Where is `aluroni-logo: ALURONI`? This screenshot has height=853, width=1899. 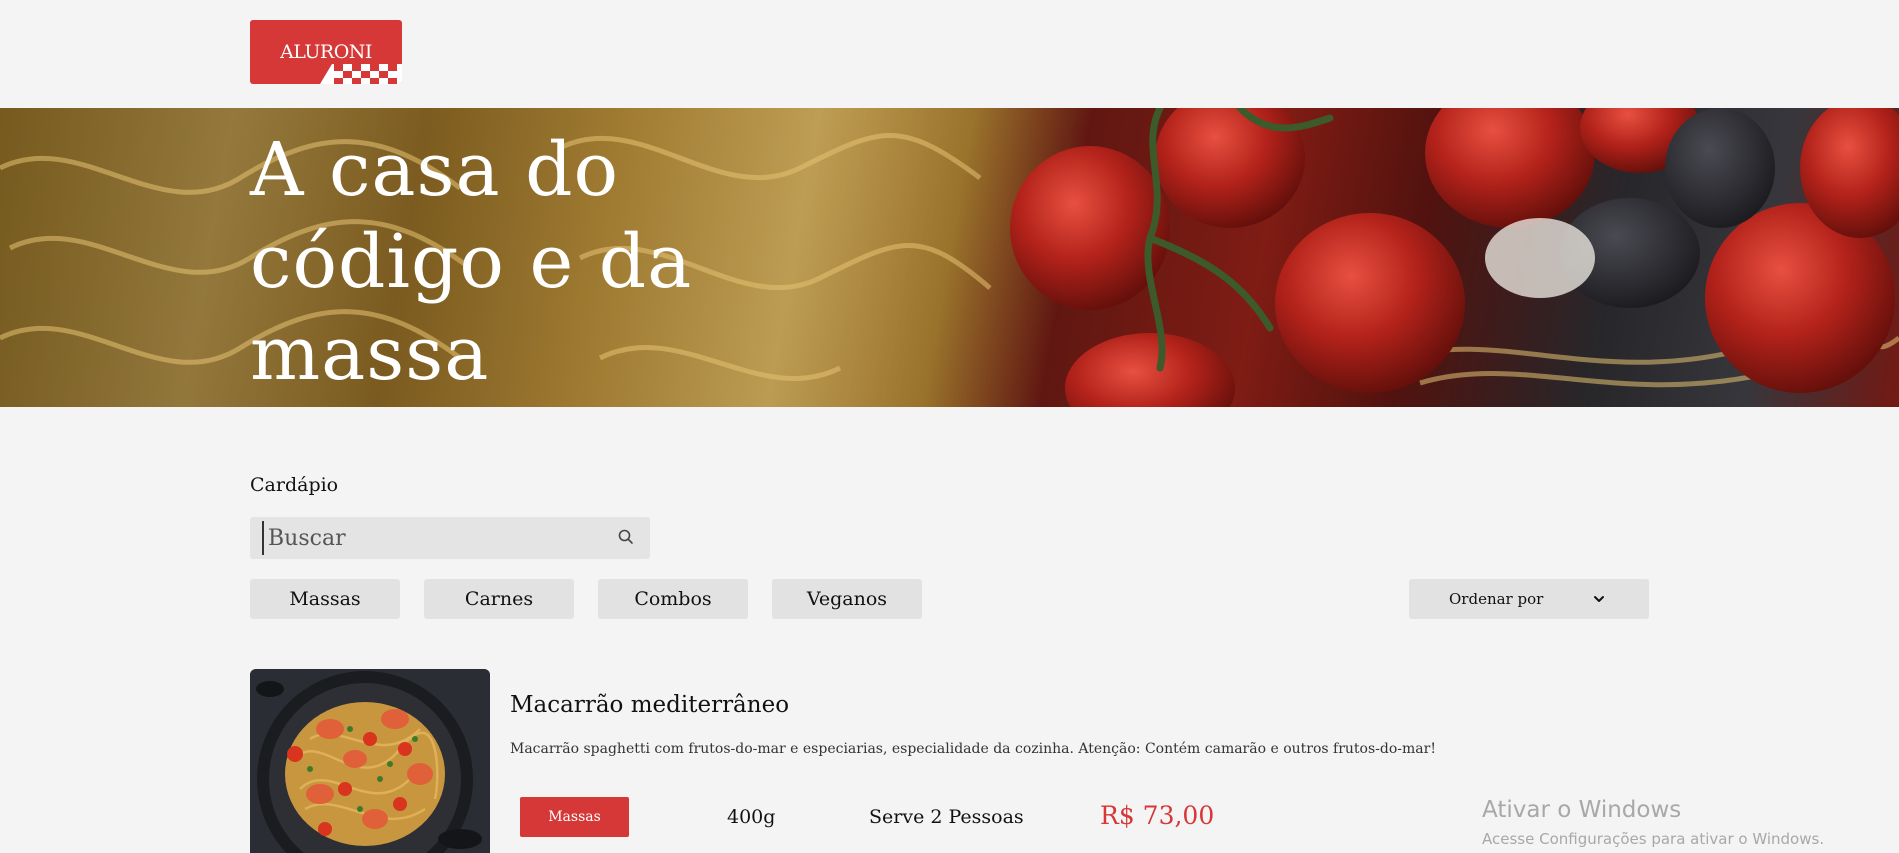 aluroni-logo: ALURONI is located at coordinates (326, 52).